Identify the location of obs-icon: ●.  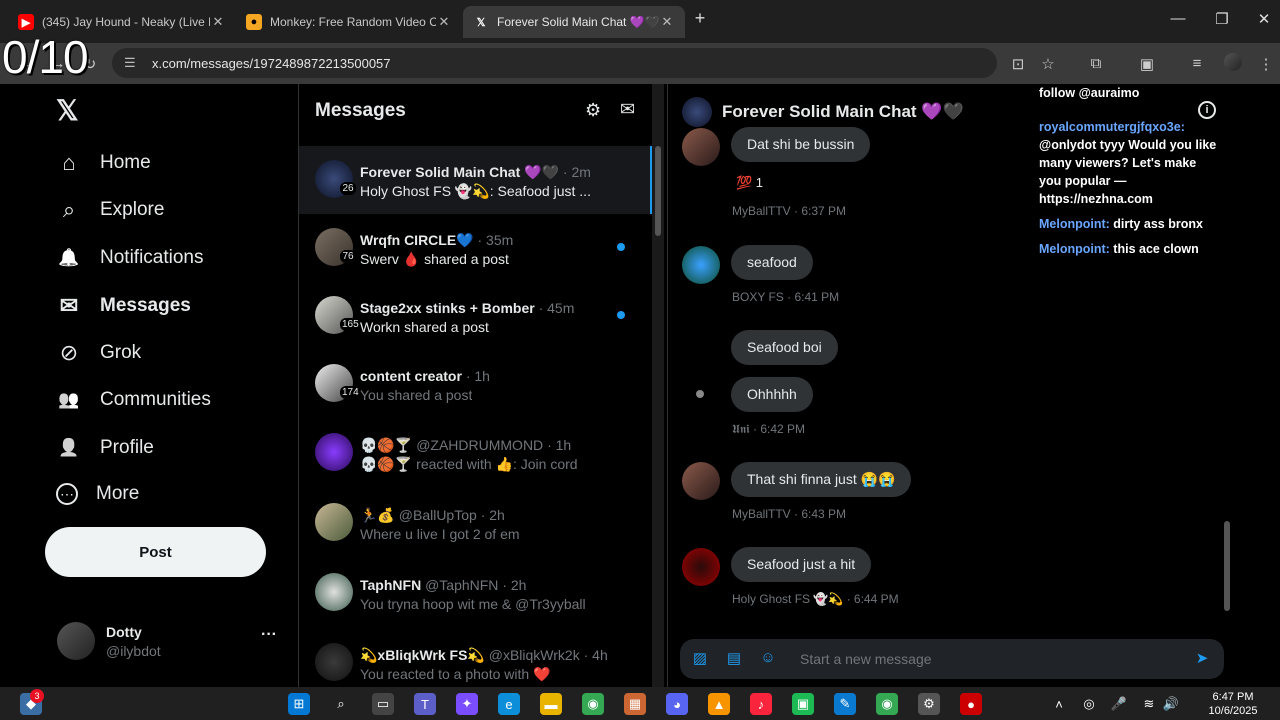
(971, 704).